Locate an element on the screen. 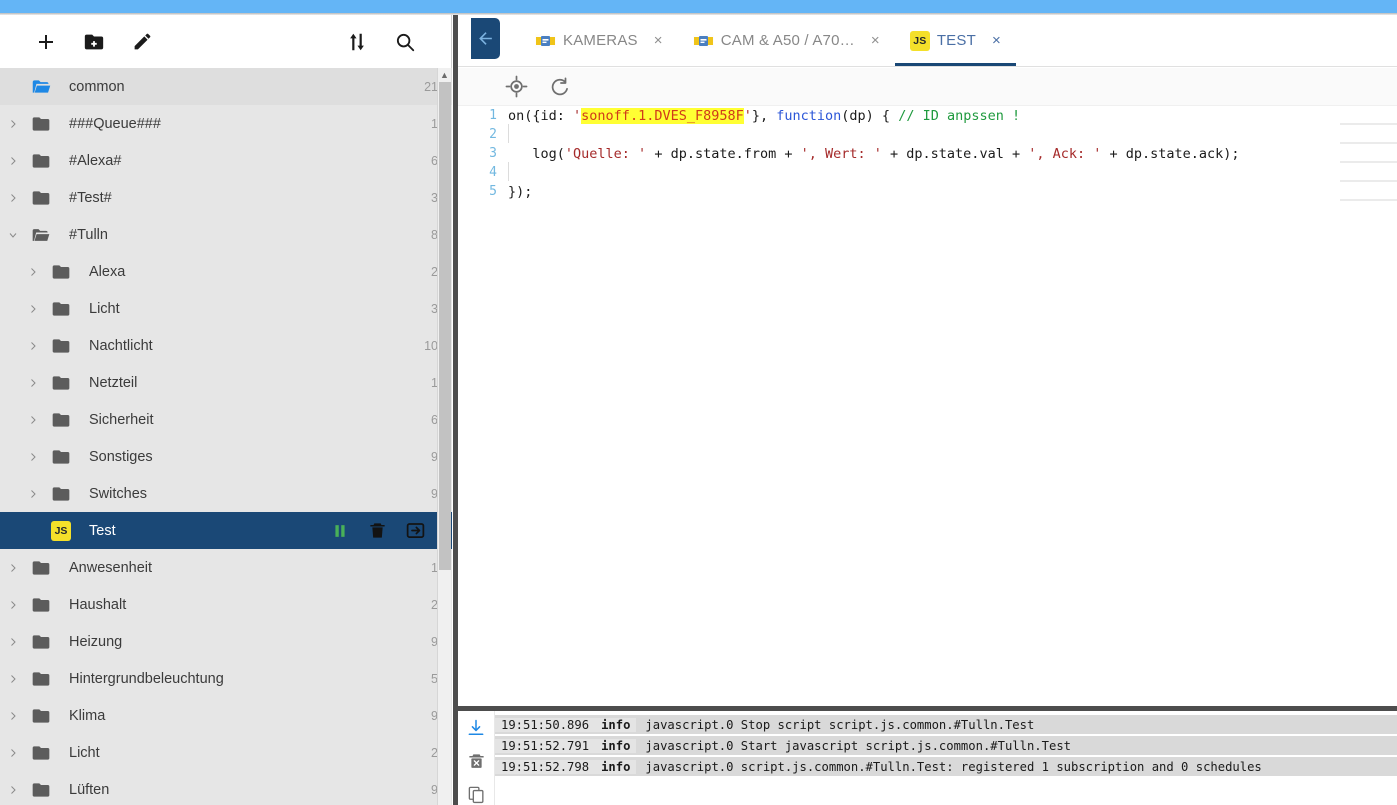  pause-script-button is located at coordinates (340, 531).